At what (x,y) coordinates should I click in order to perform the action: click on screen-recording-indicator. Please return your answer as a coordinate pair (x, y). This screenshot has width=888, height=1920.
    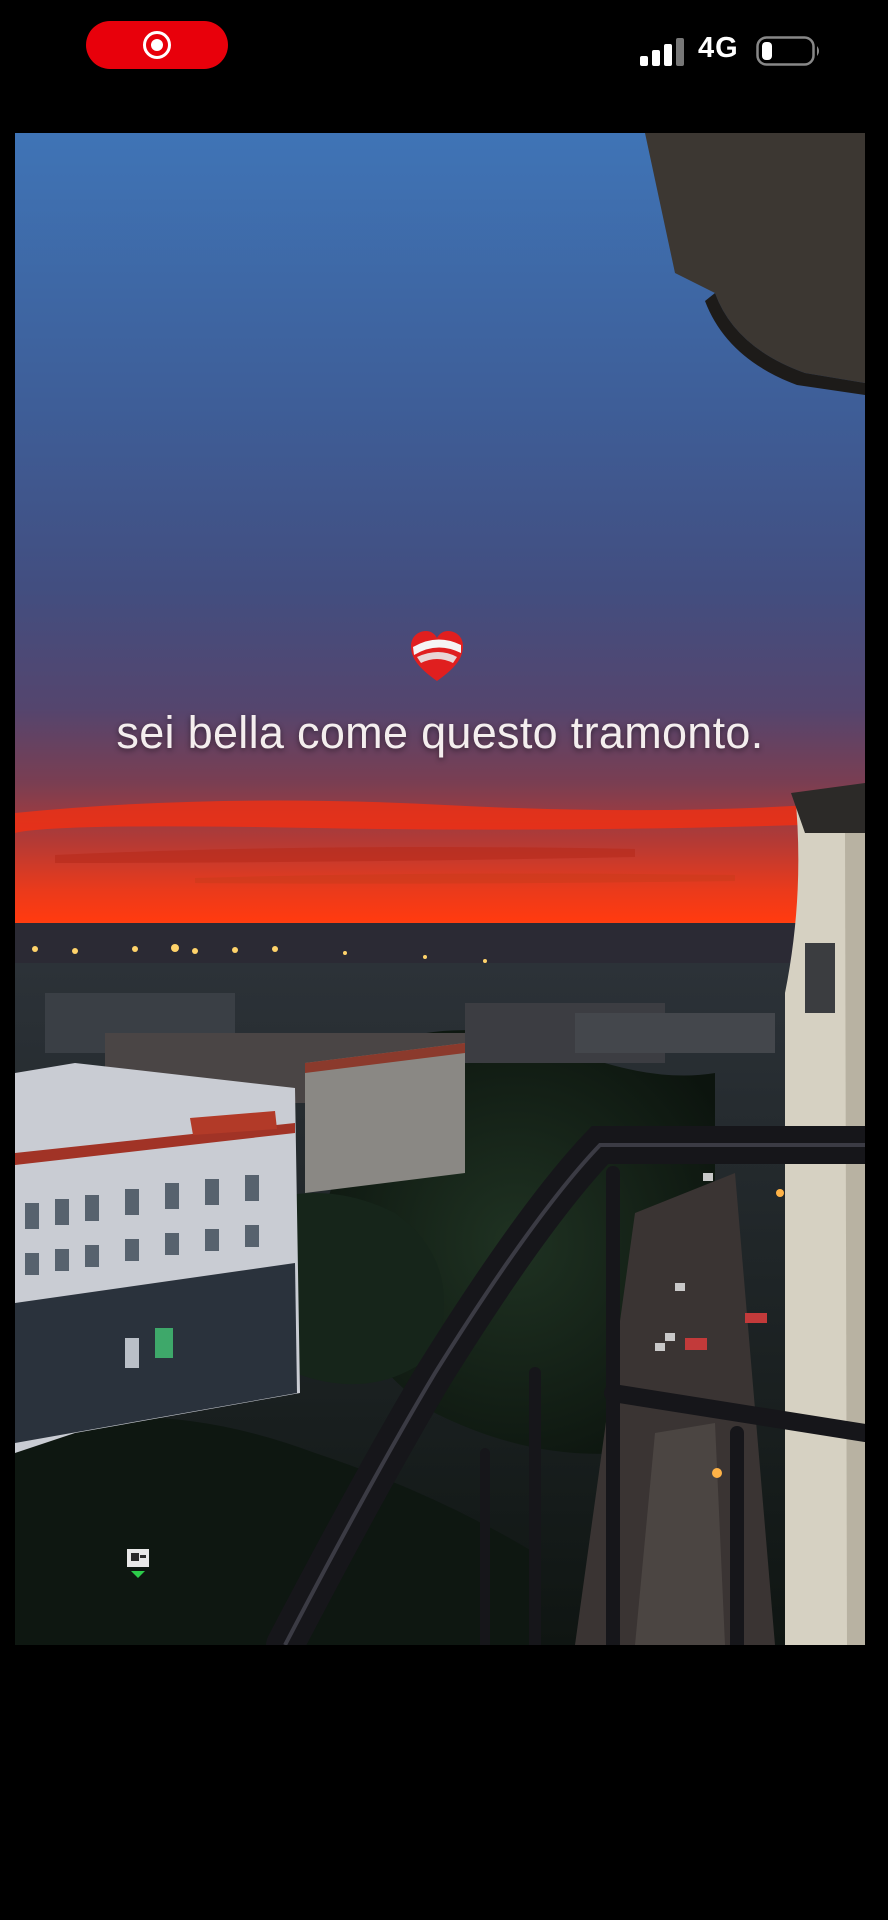
    Looking at the image, I should click on (157, 45).